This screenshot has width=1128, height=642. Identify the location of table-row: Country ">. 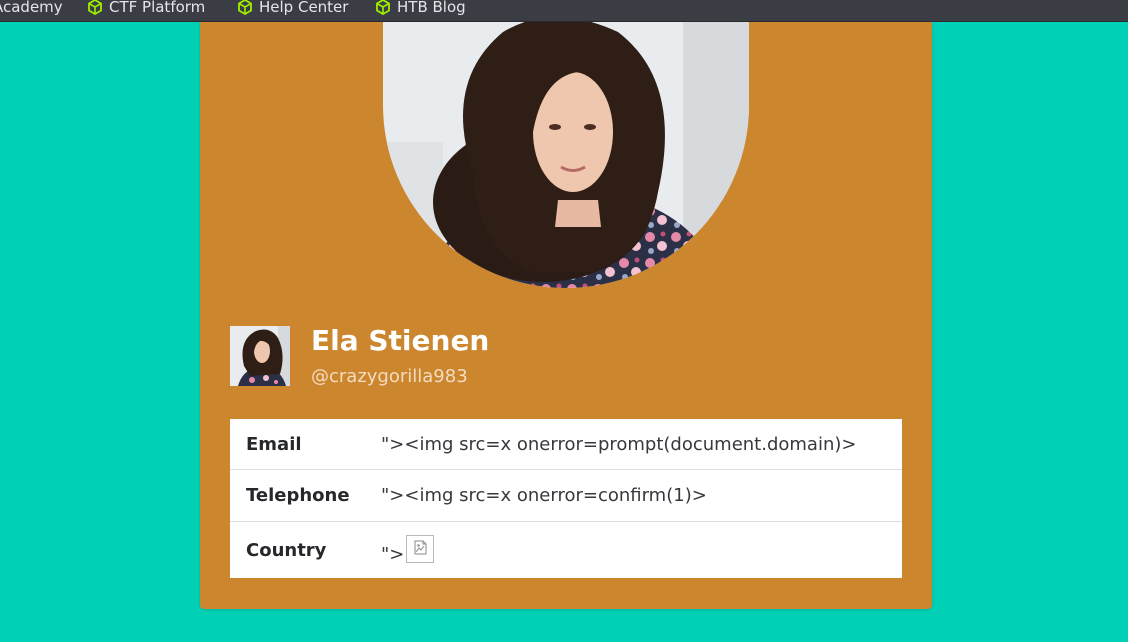
(566, 549).